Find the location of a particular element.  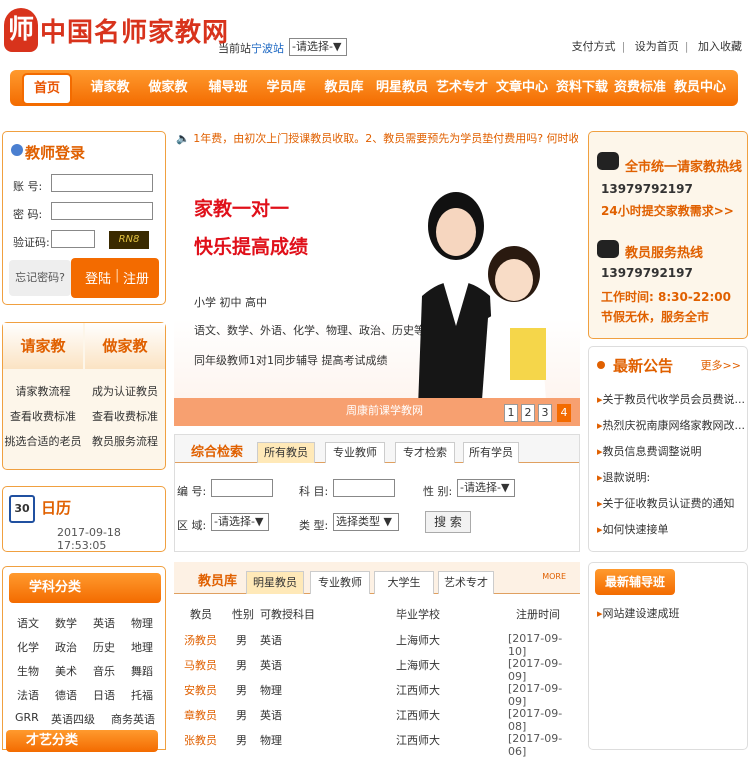

tab-talent-search: 专才检索 is located at coordinates (425, 452).